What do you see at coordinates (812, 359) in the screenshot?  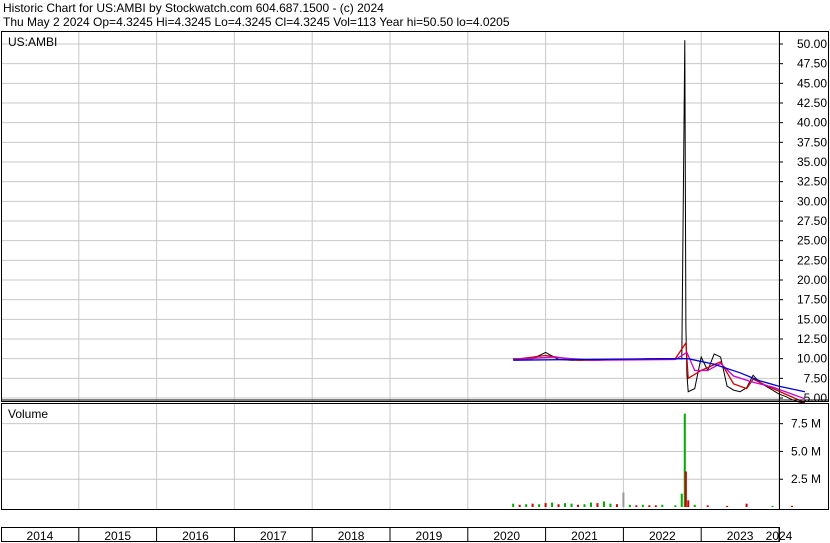 I see `price-tick-label: 10.00` at bounding box center [812, 359].